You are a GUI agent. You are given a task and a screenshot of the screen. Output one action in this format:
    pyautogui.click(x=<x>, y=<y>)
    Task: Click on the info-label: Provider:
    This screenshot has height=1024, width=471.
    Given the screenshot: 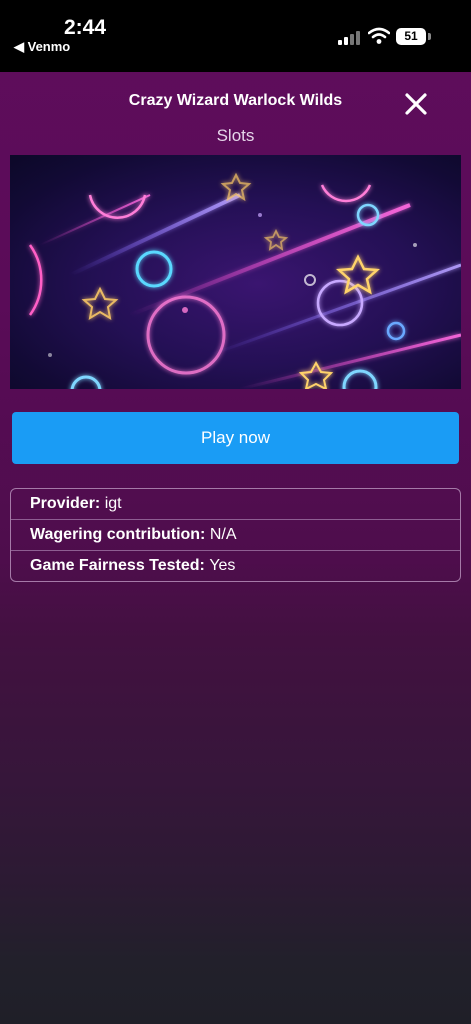 What is the action you would take?
    pyautogui.click(x=67, y=503)
    